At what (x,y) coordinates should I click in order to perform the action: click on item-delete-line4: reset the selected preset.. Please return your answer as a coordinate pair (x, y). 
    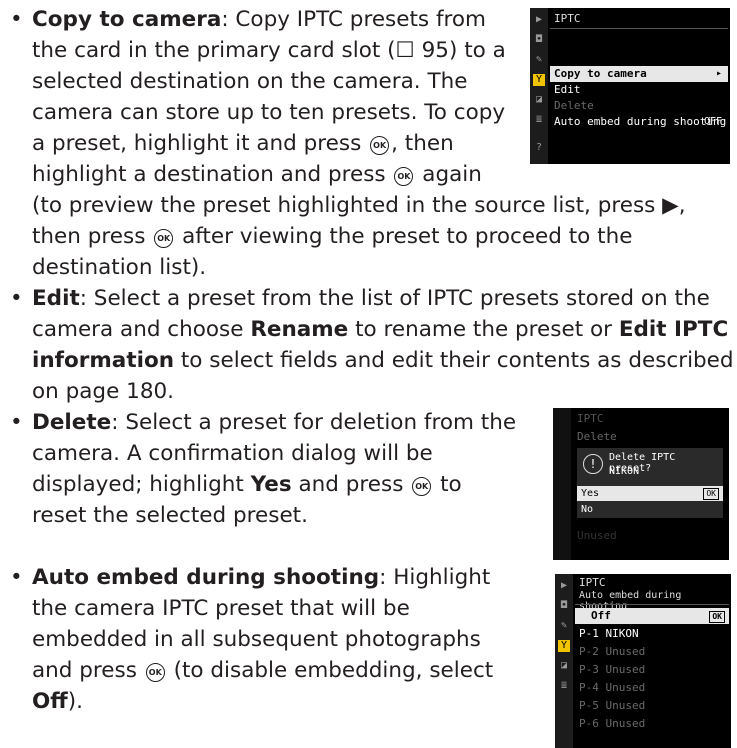
    Looking at the image, I should click on (170, 515).